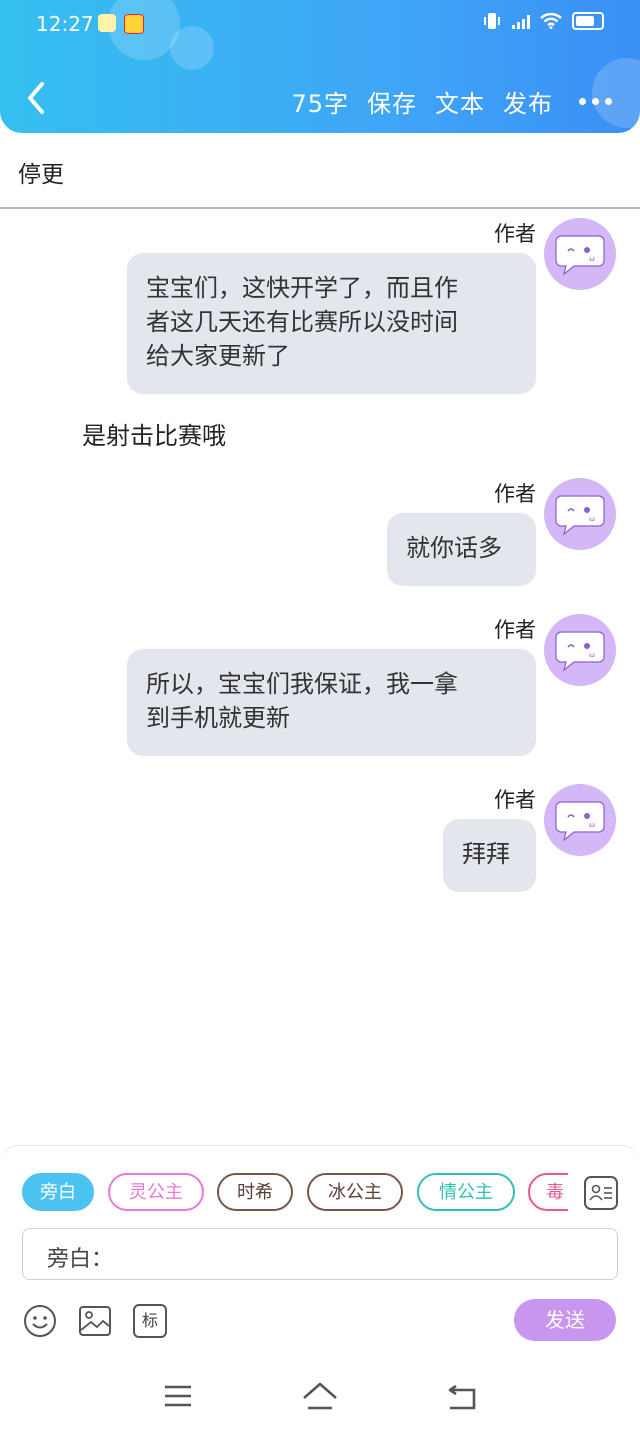  Describe the element at coordinates (178, 1396) in the screenshot. I see `menu-icon` at that location.